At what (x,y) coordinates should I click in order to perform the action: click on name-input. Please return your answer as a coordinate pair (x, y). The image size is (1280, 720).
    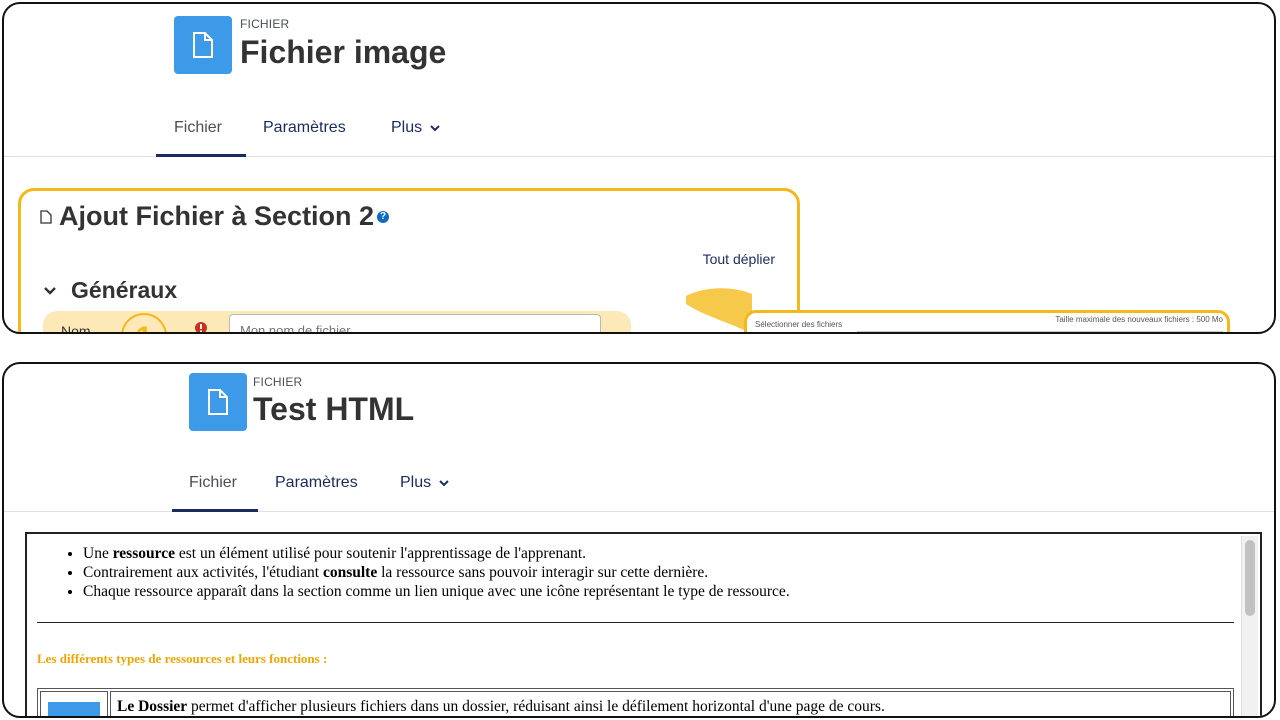
    Looking at the image, I should click on (415, 323).